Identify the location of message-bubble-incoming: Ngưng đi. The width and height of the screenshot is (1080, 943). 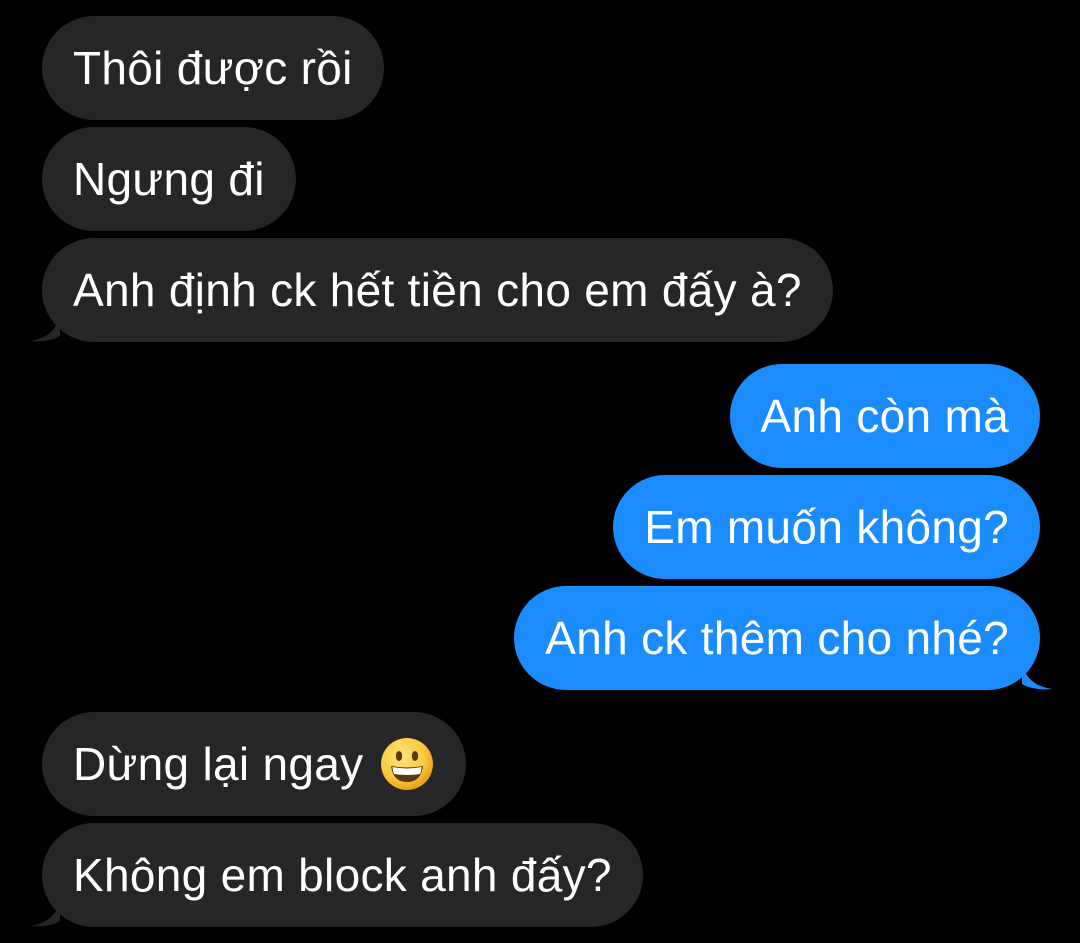
(169, 179).